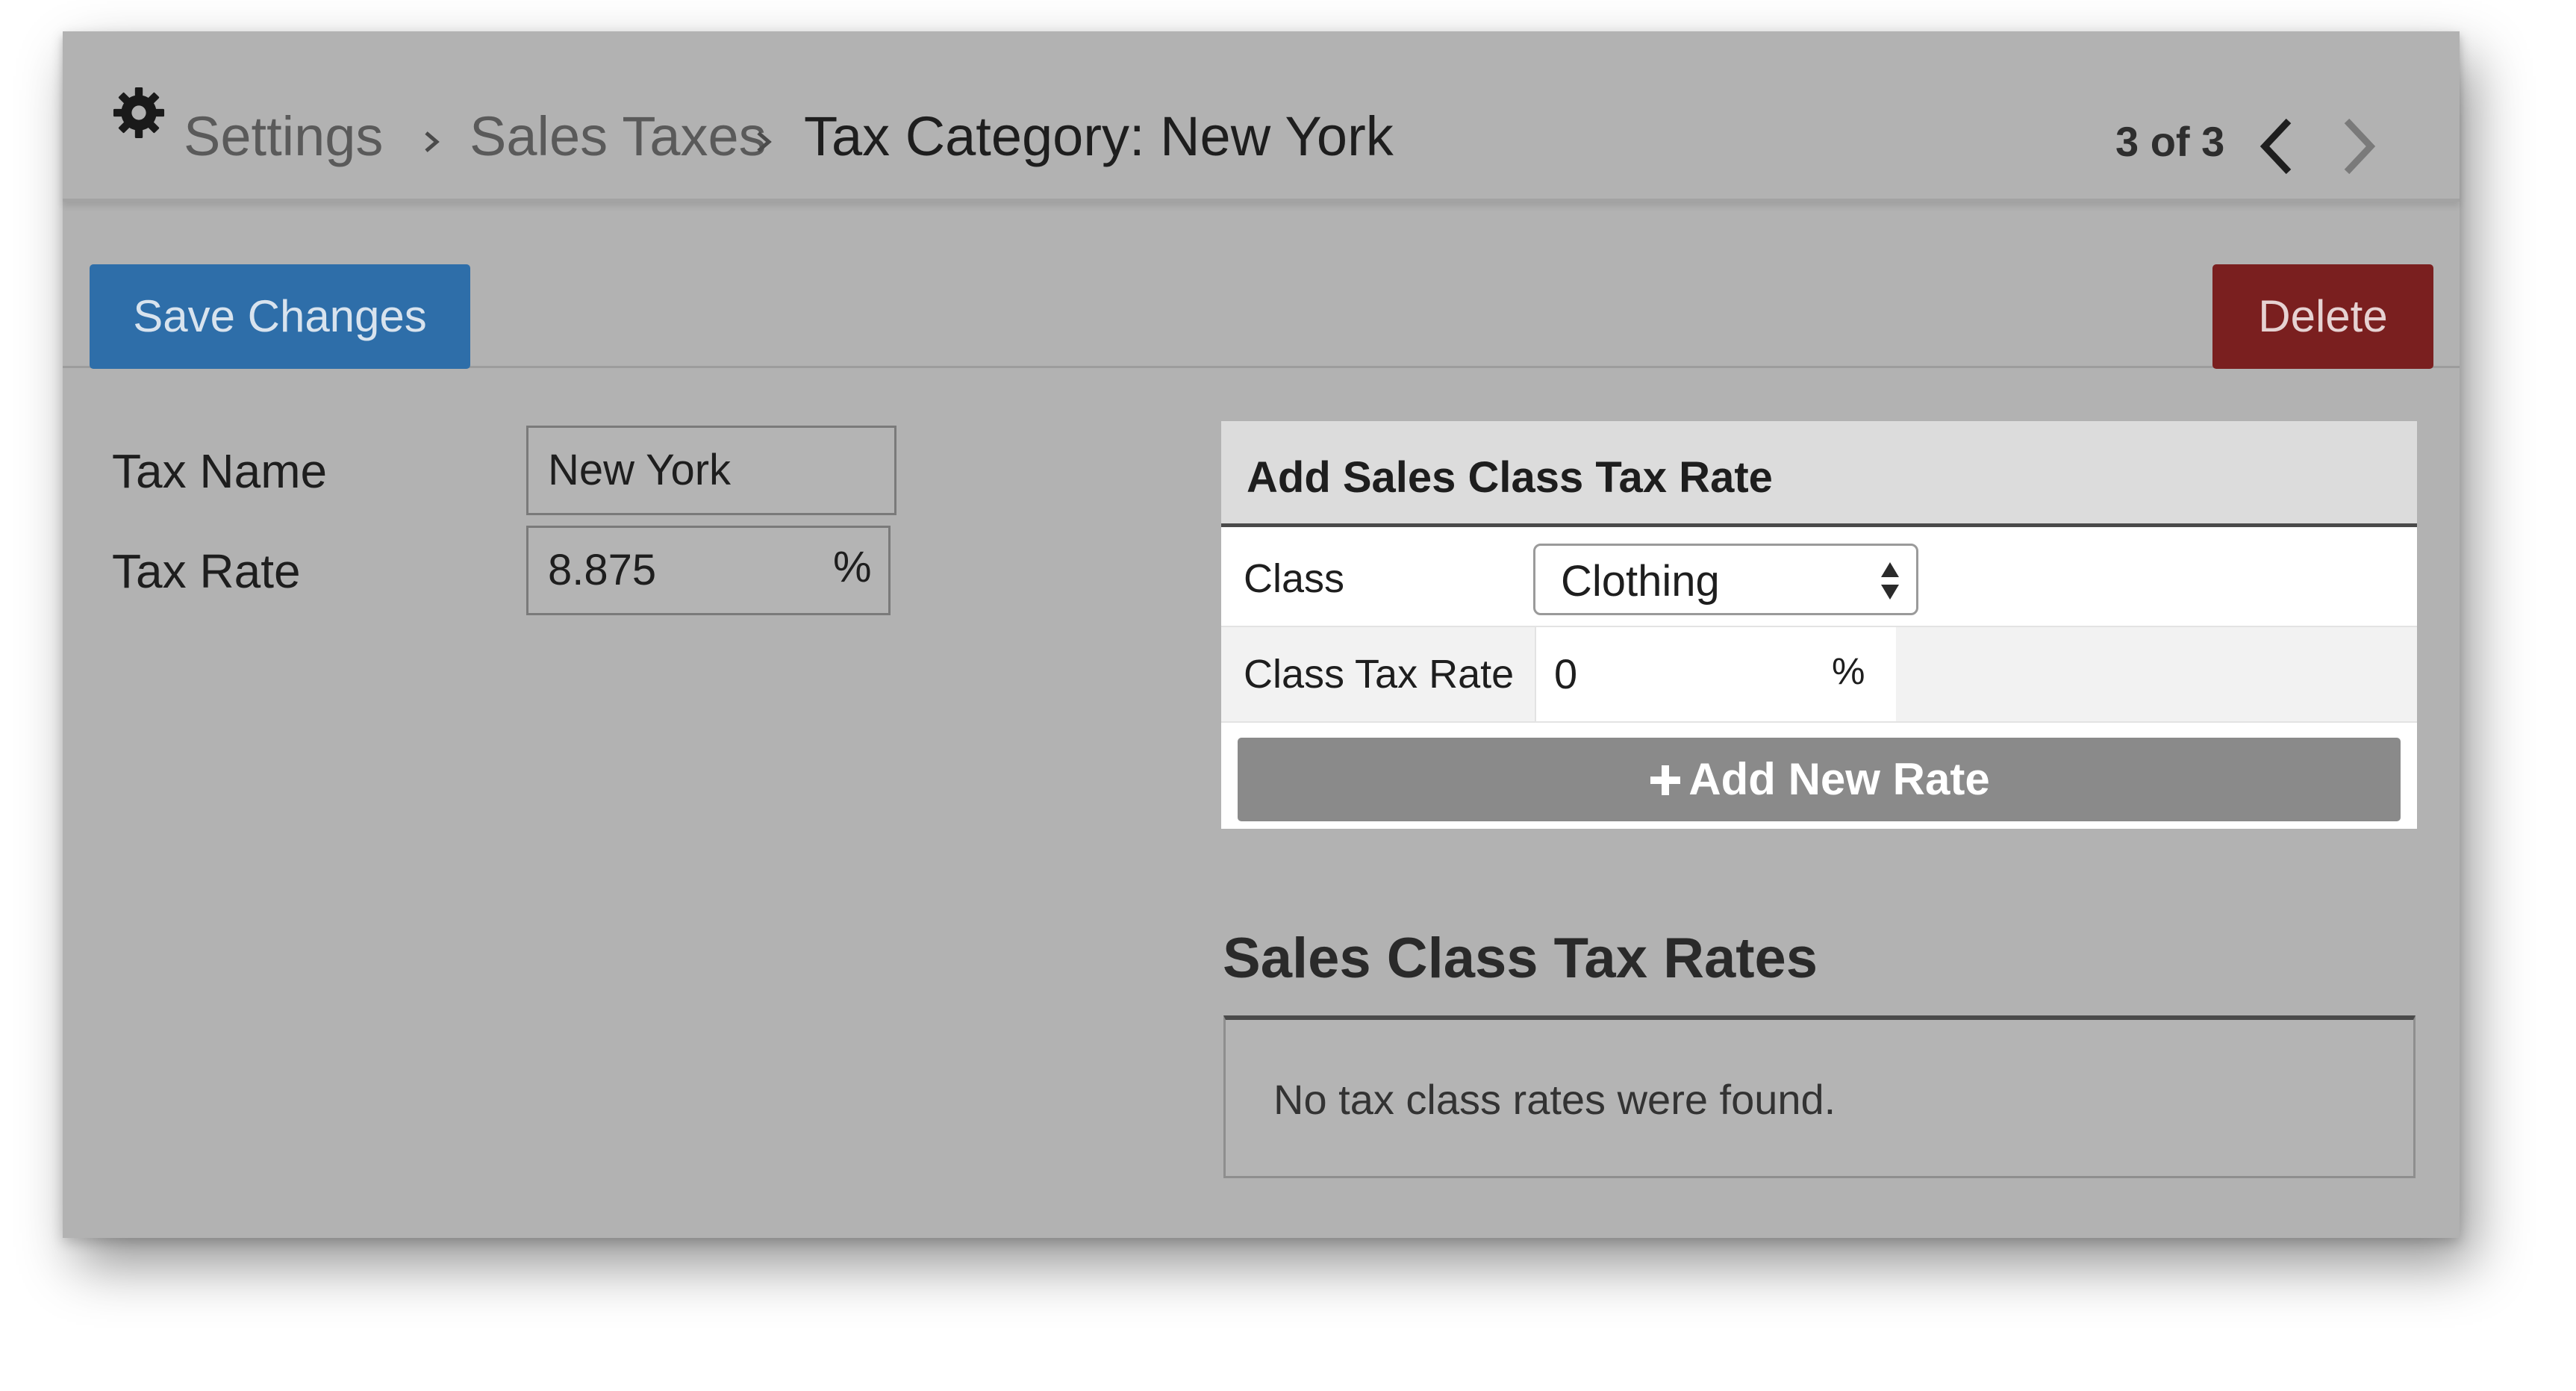 Image resolution: width=2576 pixels, height=1391 pixels. I want to click on plus-icon, so click(1665, 780).